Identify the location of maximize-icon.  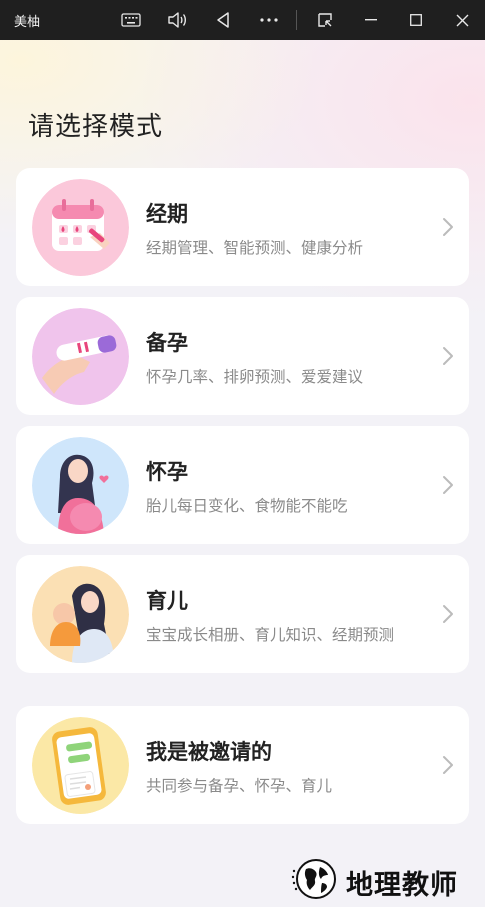
(416, 20).